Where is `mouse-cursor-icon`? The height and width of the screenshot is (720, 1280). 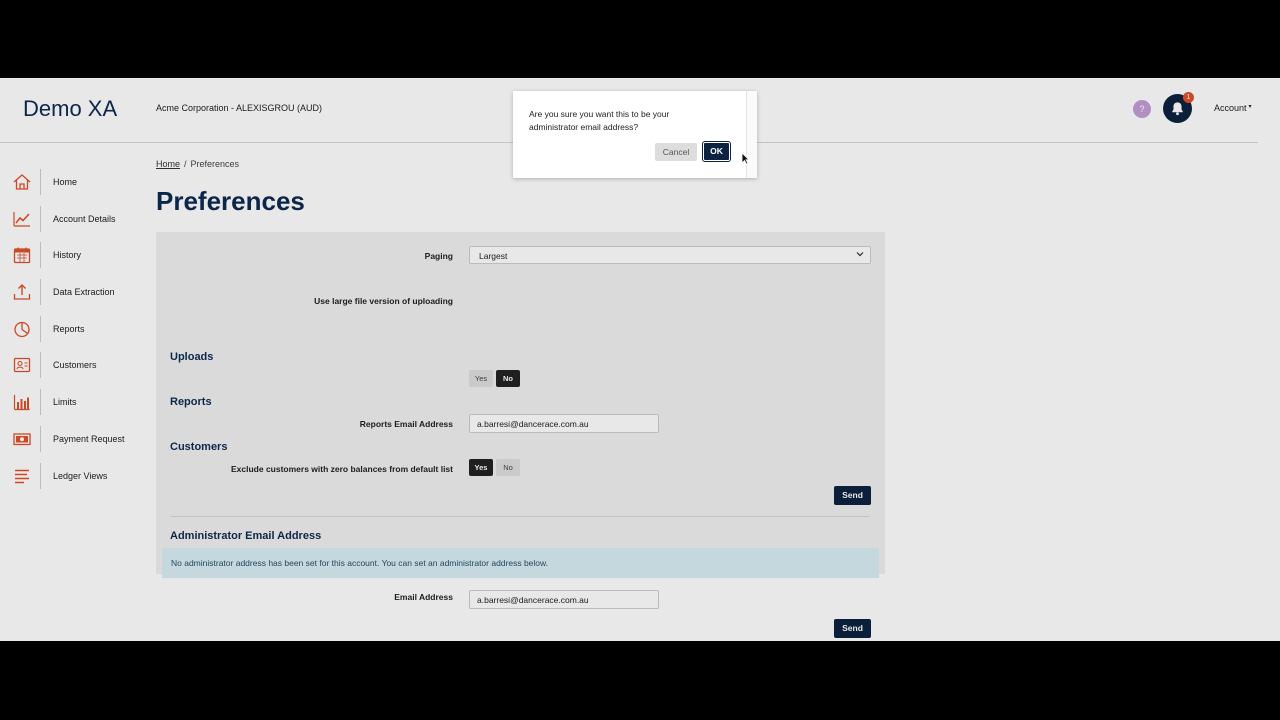 mouse-cursor-icon is located at coordinates (745, 158).